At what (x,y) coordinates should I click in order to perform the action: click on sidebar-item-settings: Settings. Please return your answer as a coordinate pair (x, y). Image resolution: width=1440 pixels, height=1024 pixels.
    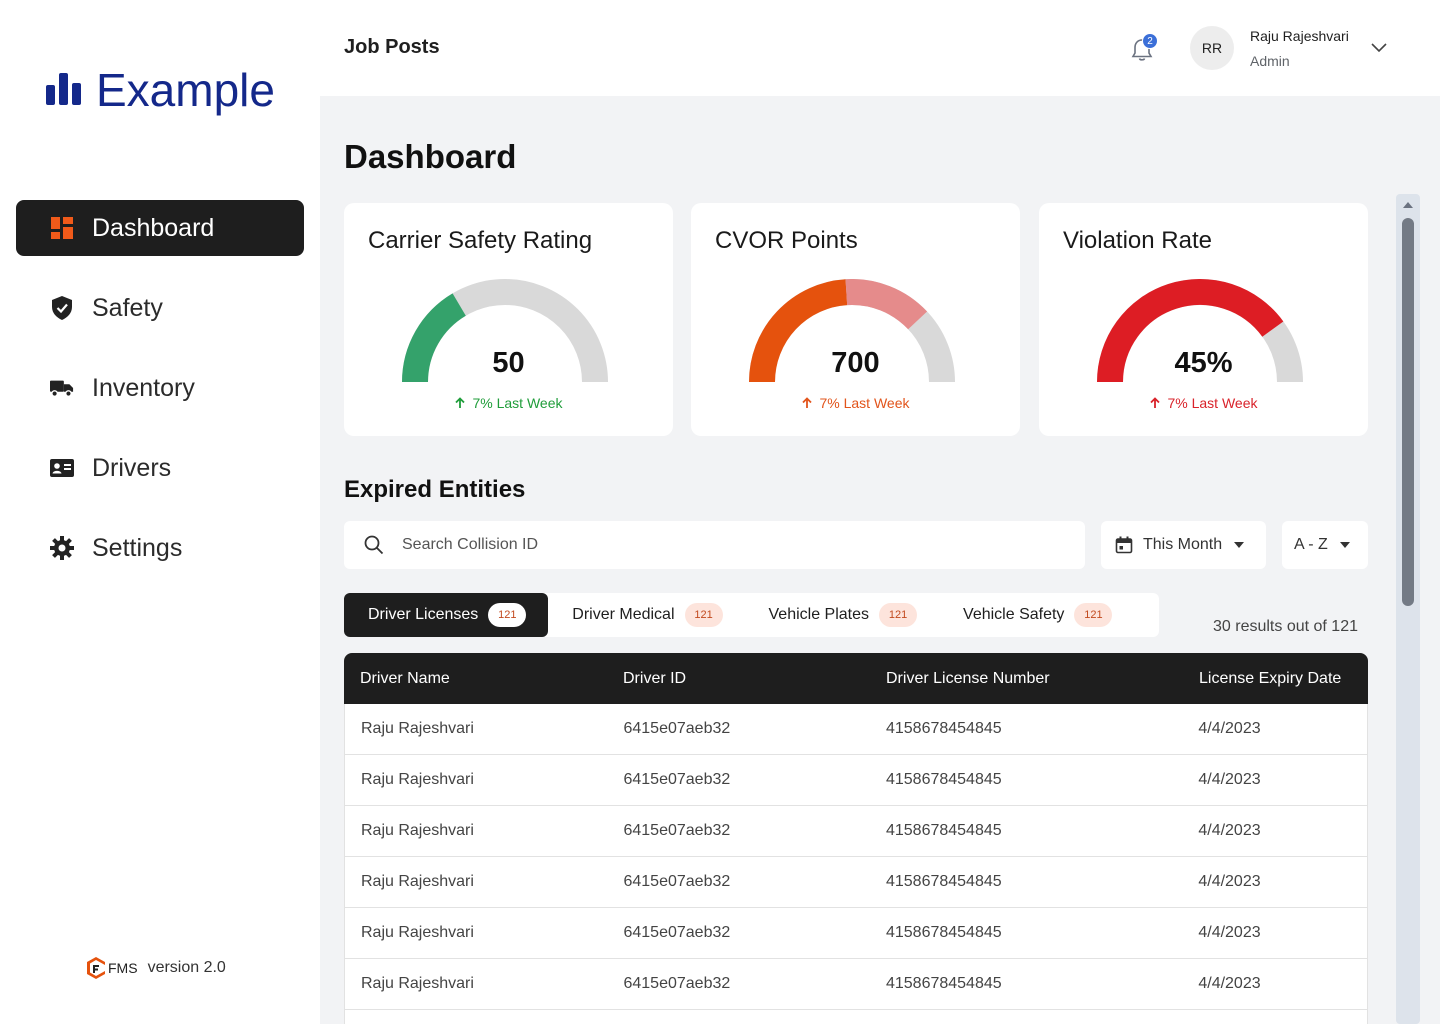
    Looking at the image, I should click on (160, 548).